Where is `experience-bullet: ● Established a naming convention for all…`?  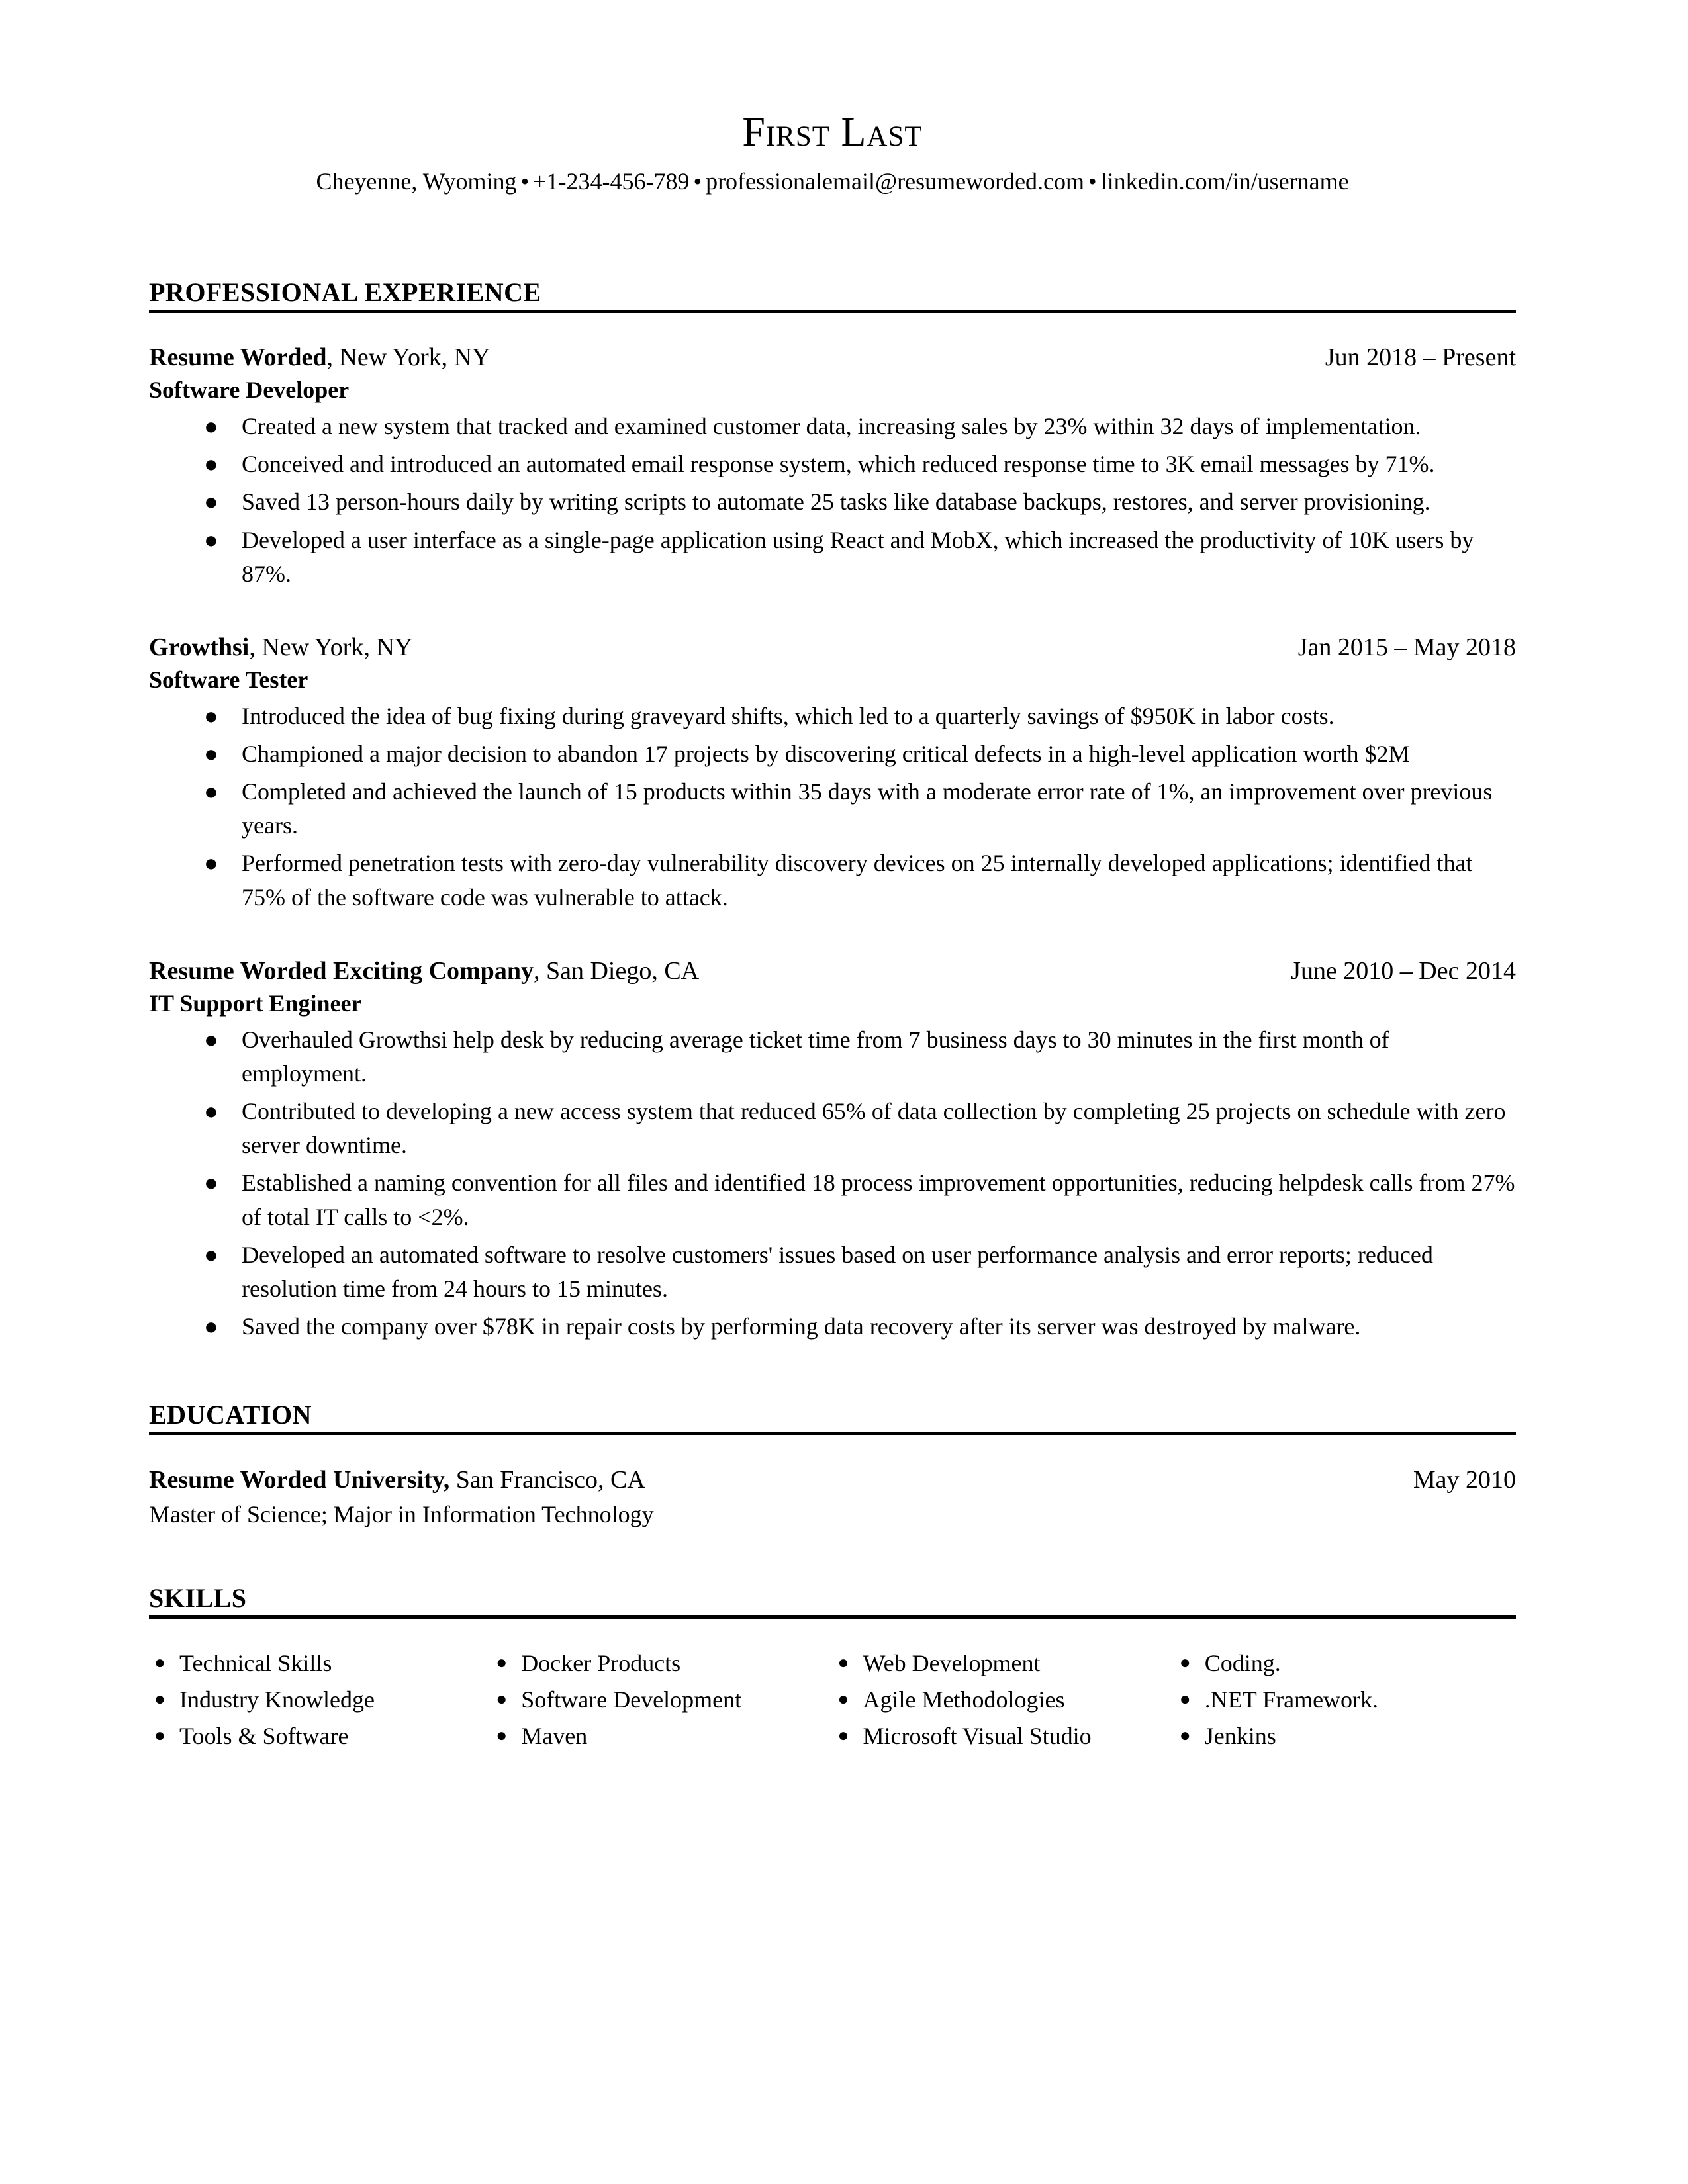
experience-bullet: ● Established a naming convention for all… is located at coordinates (832, 1200).